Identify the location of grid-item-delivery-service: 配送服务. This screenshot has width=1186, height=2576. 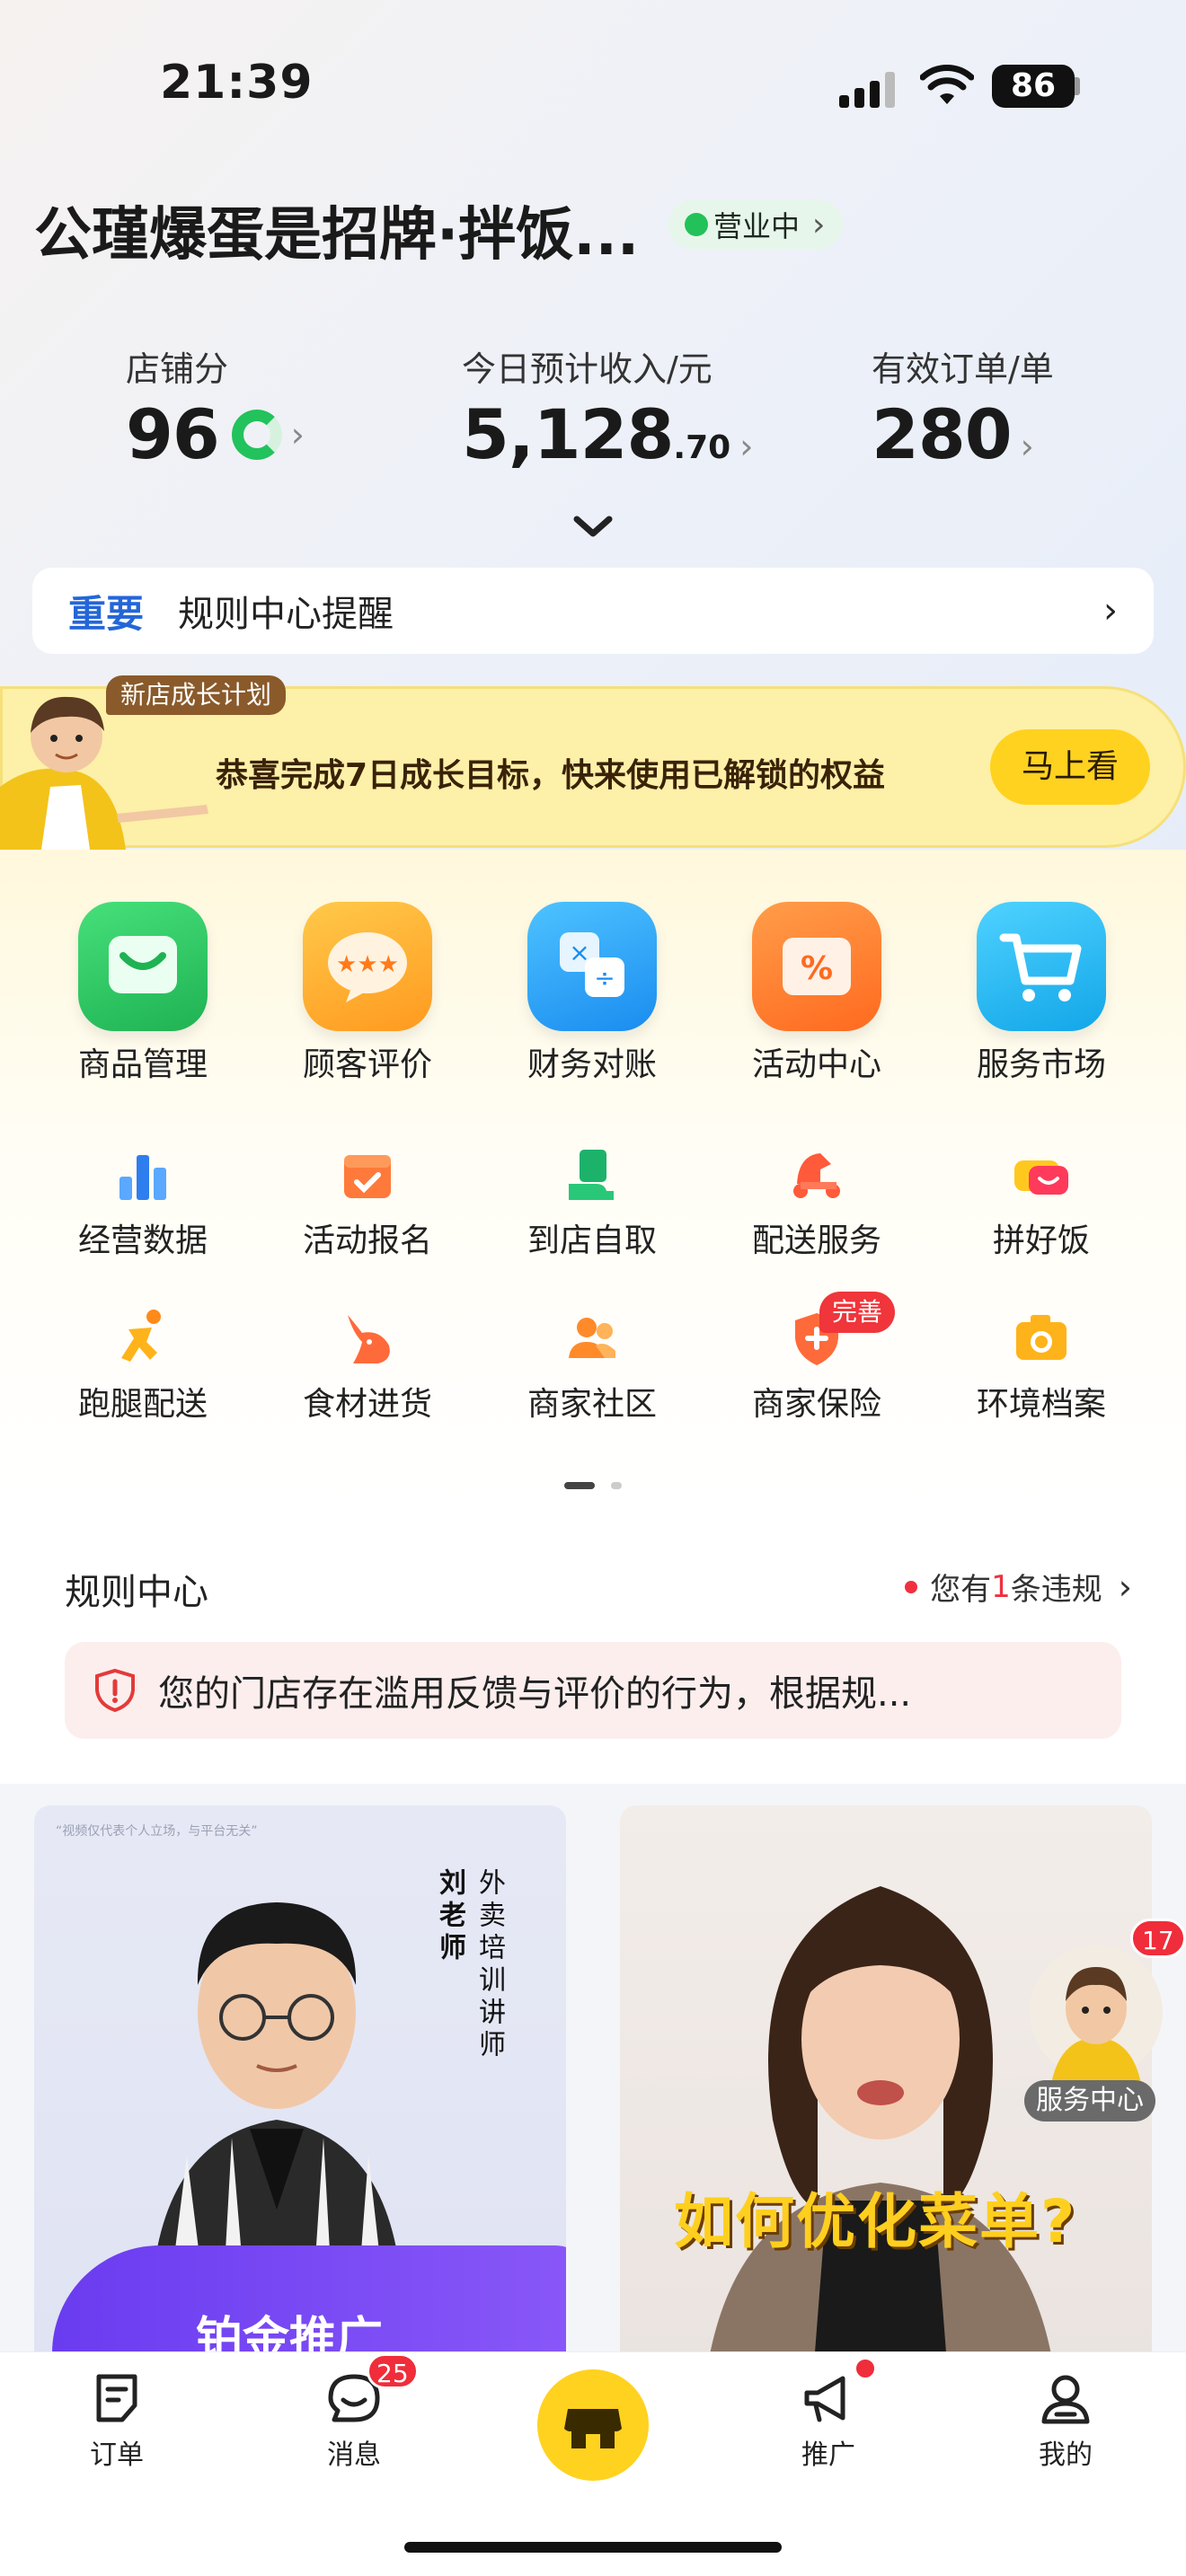
(816, 1201).